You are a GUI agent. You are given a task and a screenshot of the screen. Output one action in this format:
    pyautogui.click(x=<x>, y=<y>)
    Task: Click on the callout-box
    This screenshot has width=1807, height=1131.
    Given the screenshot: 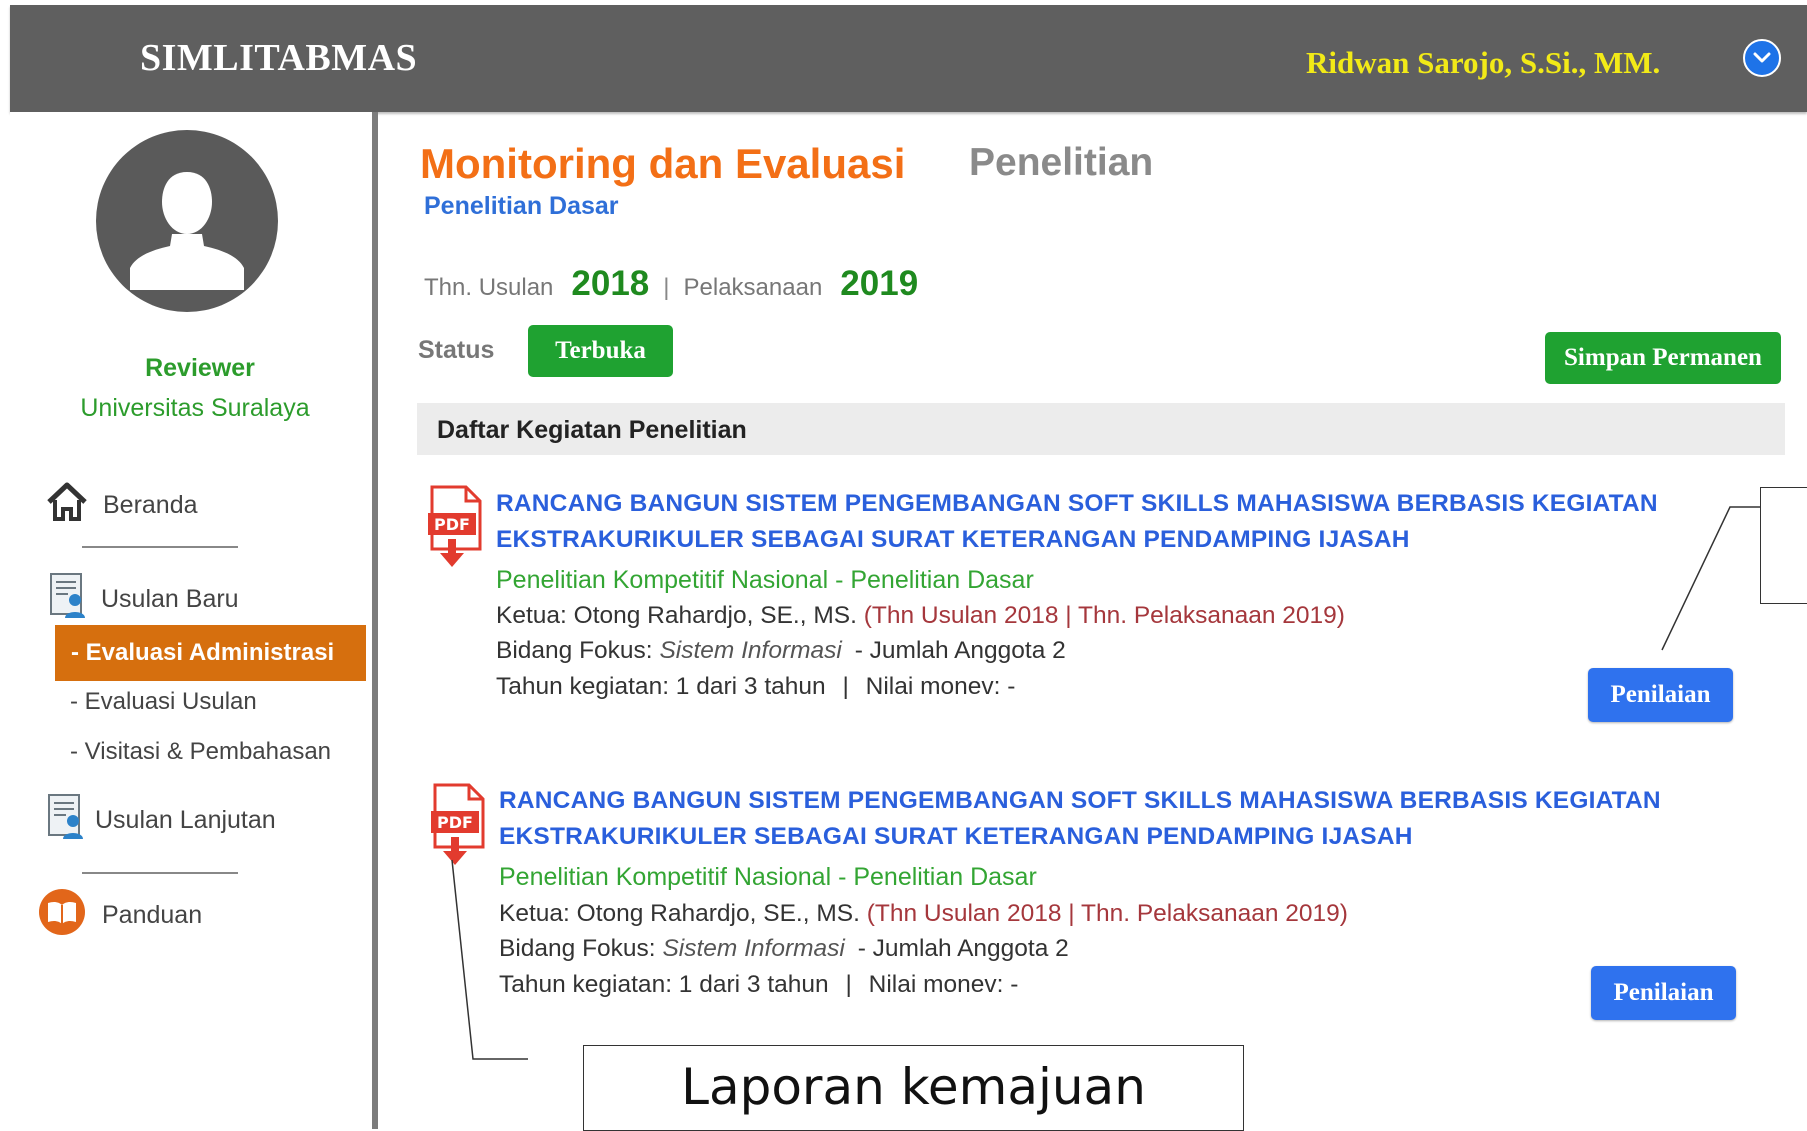 What is the action you would take?
    pyautogui.click(x=1783, y=545)
    